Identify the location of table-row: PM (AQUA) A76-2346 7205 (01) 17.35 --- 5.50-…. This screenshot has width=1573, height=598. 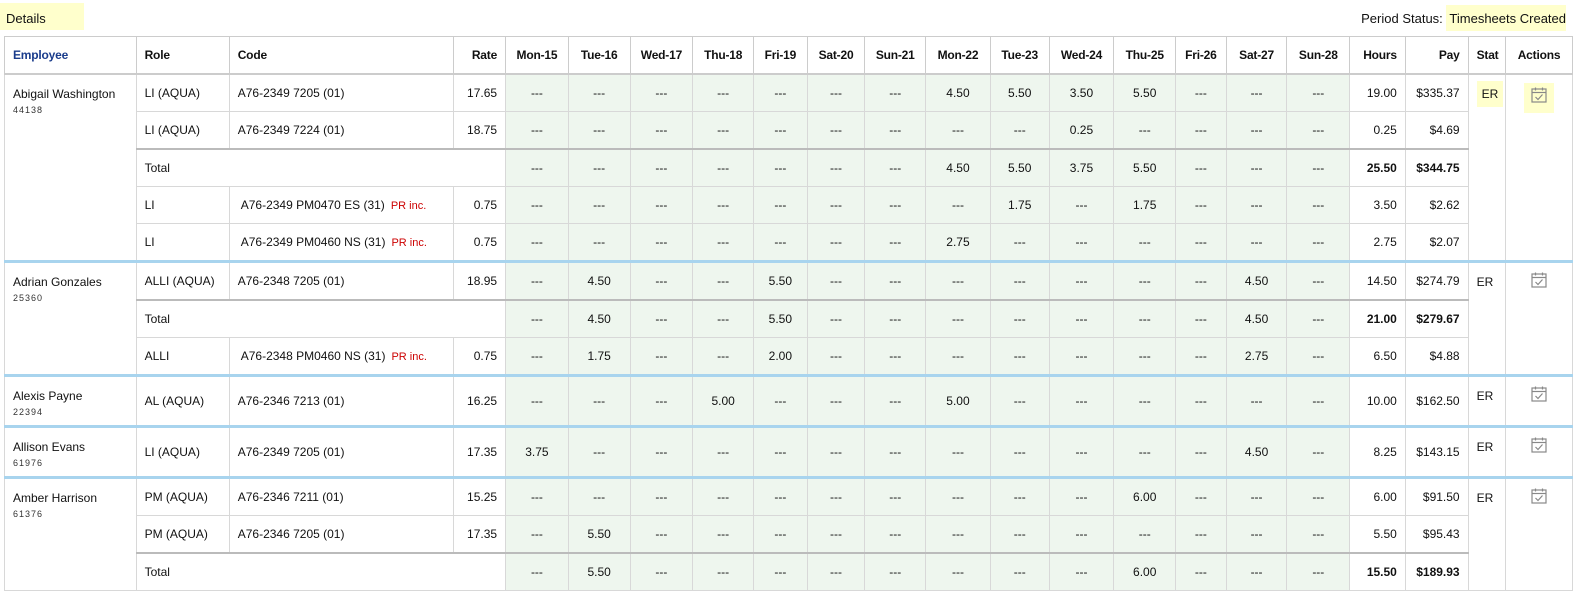
(789, 534).